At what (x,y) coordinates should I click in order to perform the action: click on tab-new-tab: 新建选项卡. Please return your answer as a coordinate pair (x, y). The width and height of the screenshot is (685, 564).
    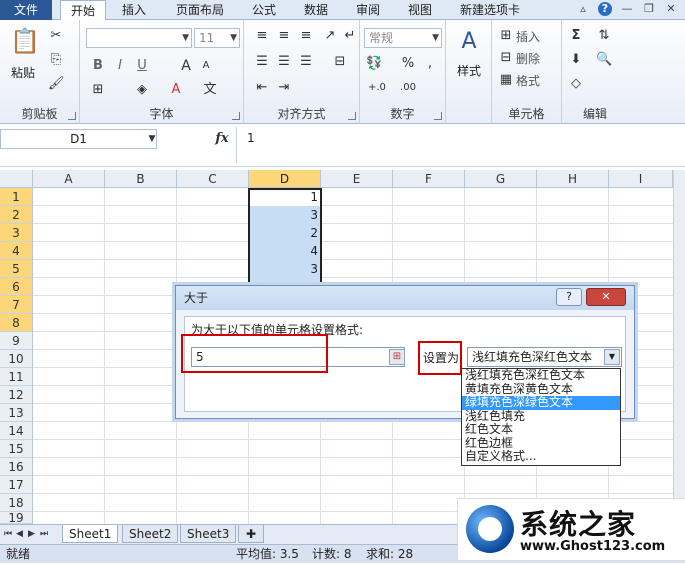
    Looking at the image, I should click on (490, 10).